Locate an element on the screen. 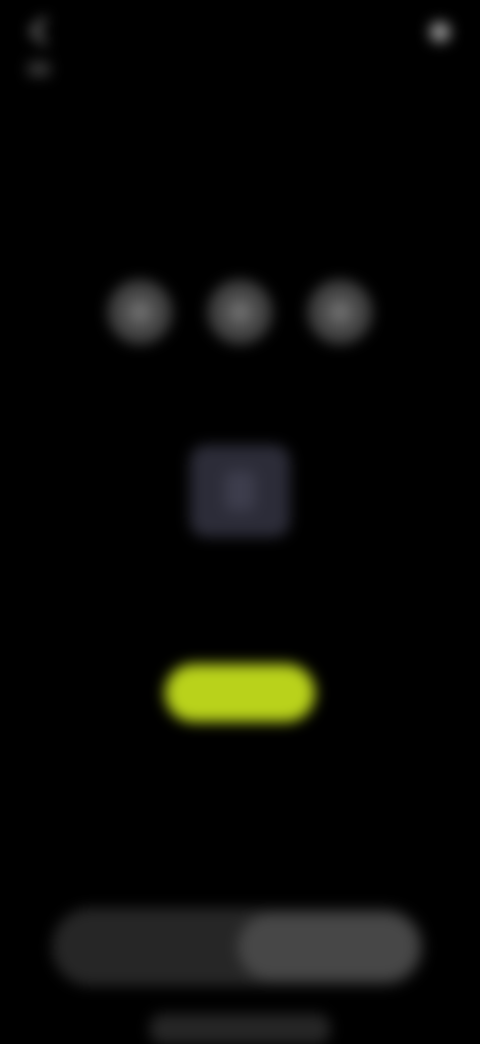 The height and width of the screenshot is (1044, 480). back-button is located at coordinates (72, 31).